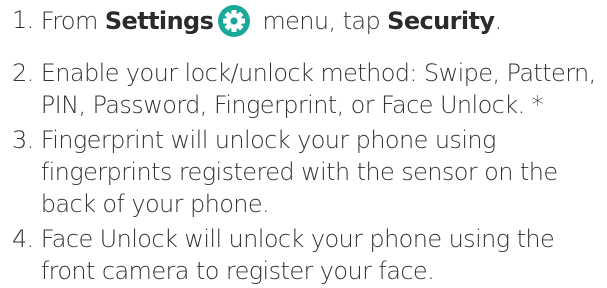 This screenshot has width=607, height=288. What do you see at coordinates (268, 140) in the screenshot?
I see `step-line: Fingerprint will unlock your phone using` at bounding box center [268, 140].